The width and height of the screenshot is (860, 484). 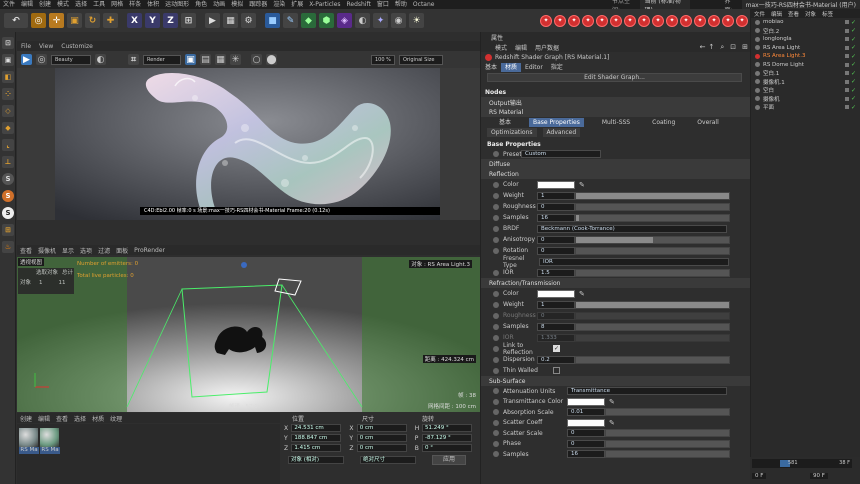 I want to click on scatter-coeff-swatch, so click(x=586, y=422).